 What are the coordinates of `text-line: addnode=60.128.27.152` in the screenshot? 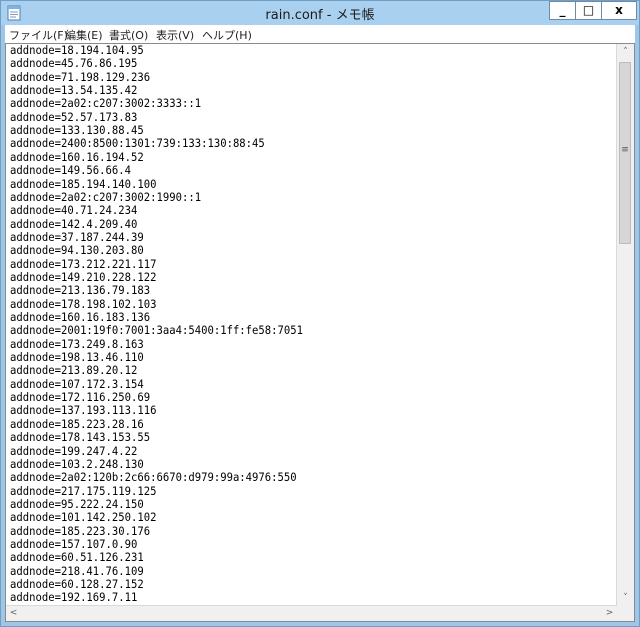 It's located at (77, 584).